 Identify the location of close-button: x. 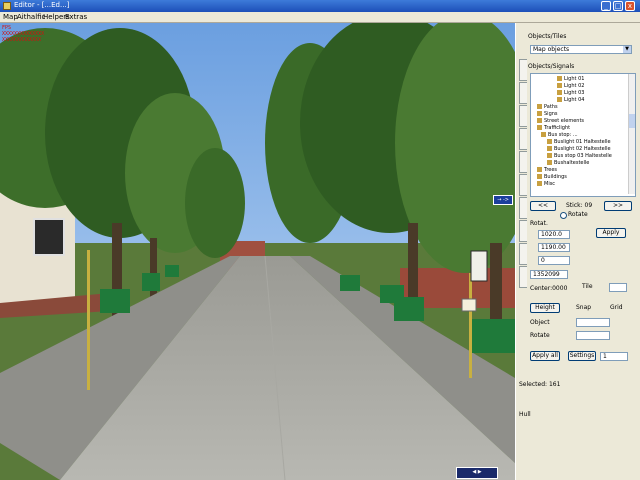
(630, 6).